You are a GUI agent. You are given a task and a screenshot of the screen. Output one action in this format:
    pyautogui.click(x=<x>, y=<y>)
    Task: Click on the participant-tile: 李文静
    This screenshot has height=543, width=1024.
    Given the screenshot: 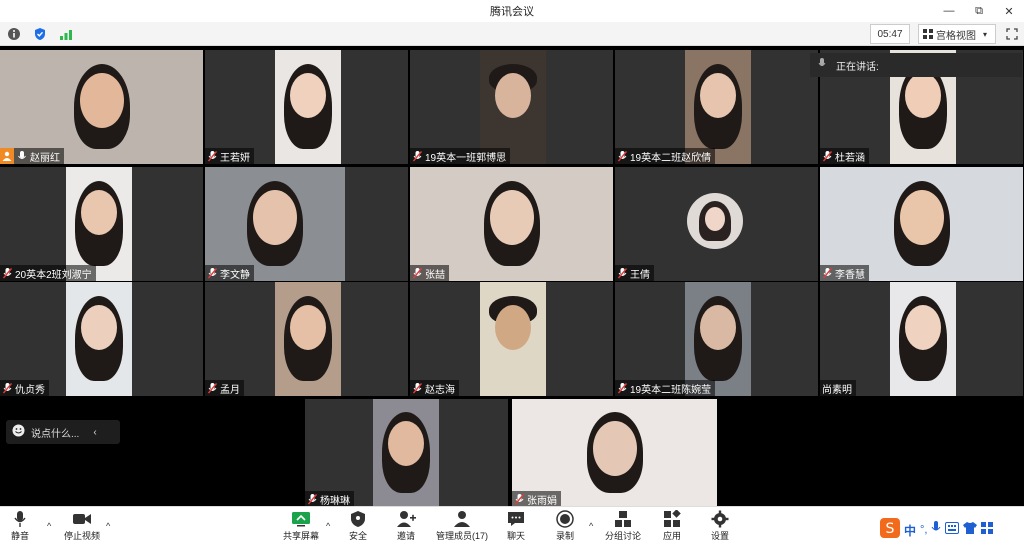 What is the action you would take?
    pyautogui.click(x=306, y=224)
    